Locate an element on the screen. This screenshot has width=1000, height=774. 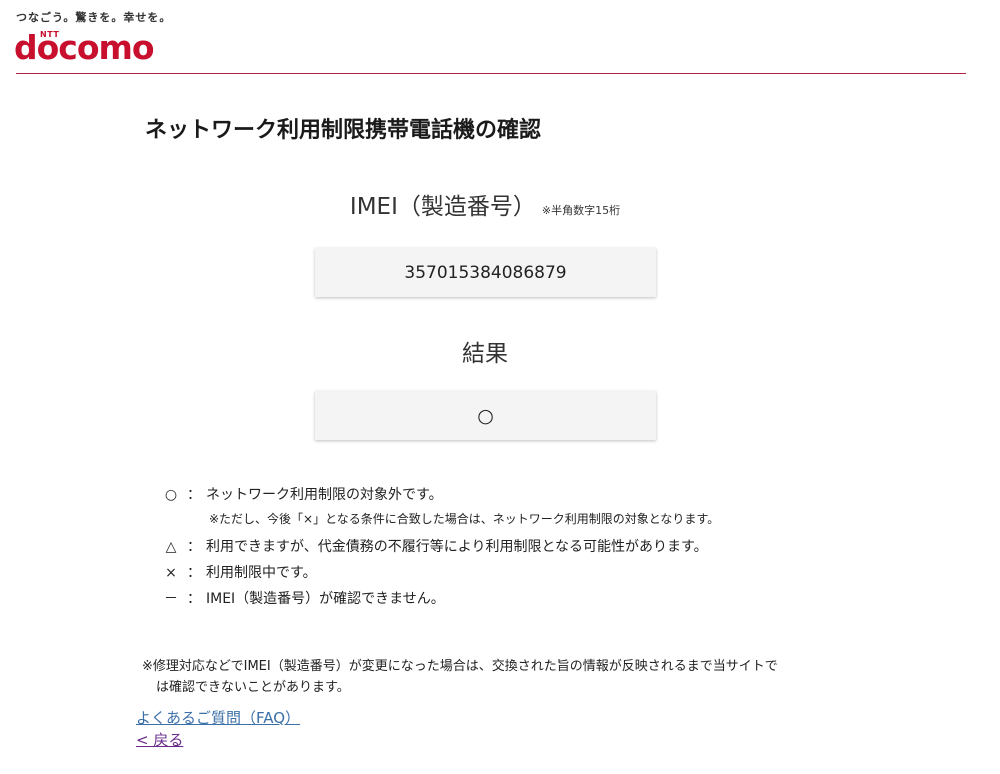
legend-item-unknown: － ： IMEI（製造番号）が確認できません。 is located at coordinates (439, 601).